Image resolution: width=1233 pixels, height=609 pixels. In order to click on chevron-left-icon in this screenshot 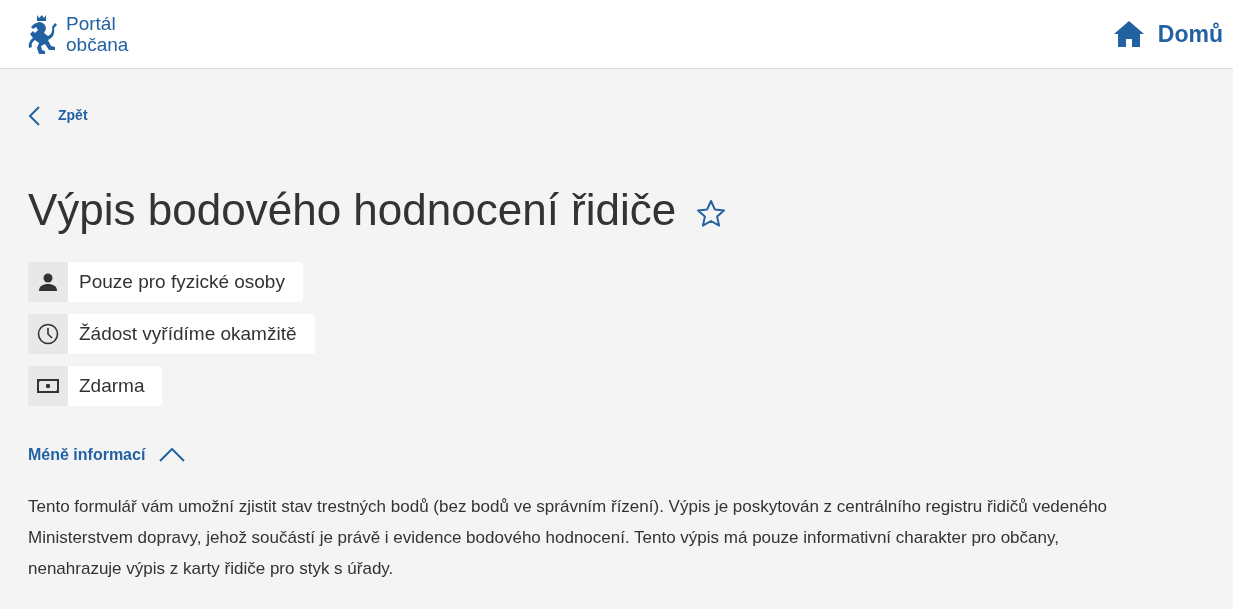, I will do `click(34, 115)`.